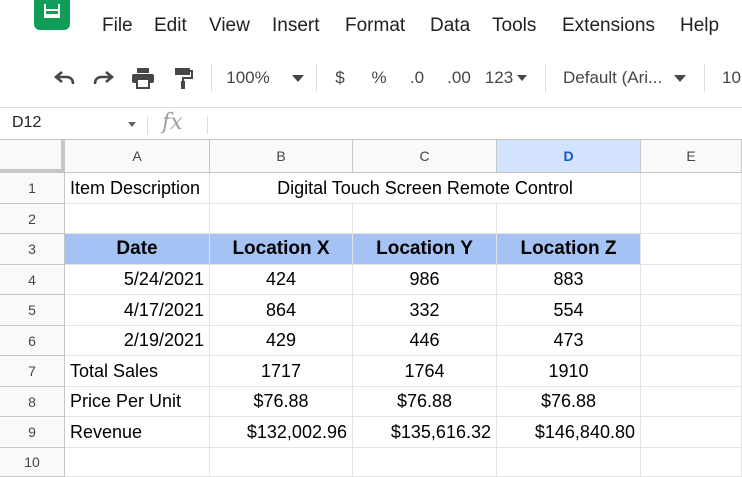  What do you see at coordinates (32, 371) in the screenshot?
I see `row-header-7: 7` at bounding box center [32, 371].